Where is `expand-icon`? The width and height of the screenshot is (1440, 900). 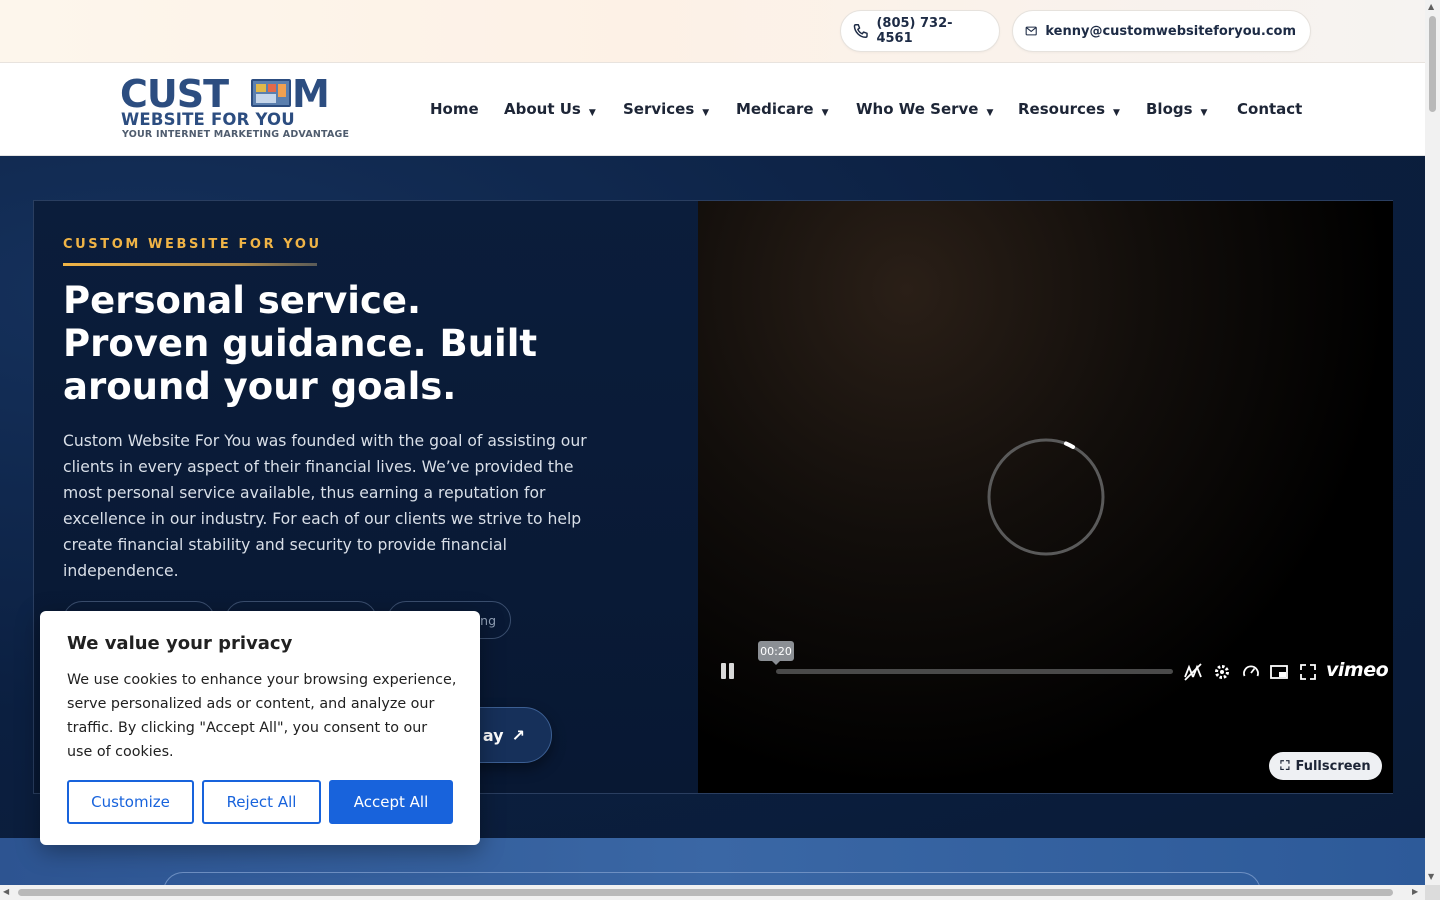 expand-icon is located at coordinates (1308, 672).